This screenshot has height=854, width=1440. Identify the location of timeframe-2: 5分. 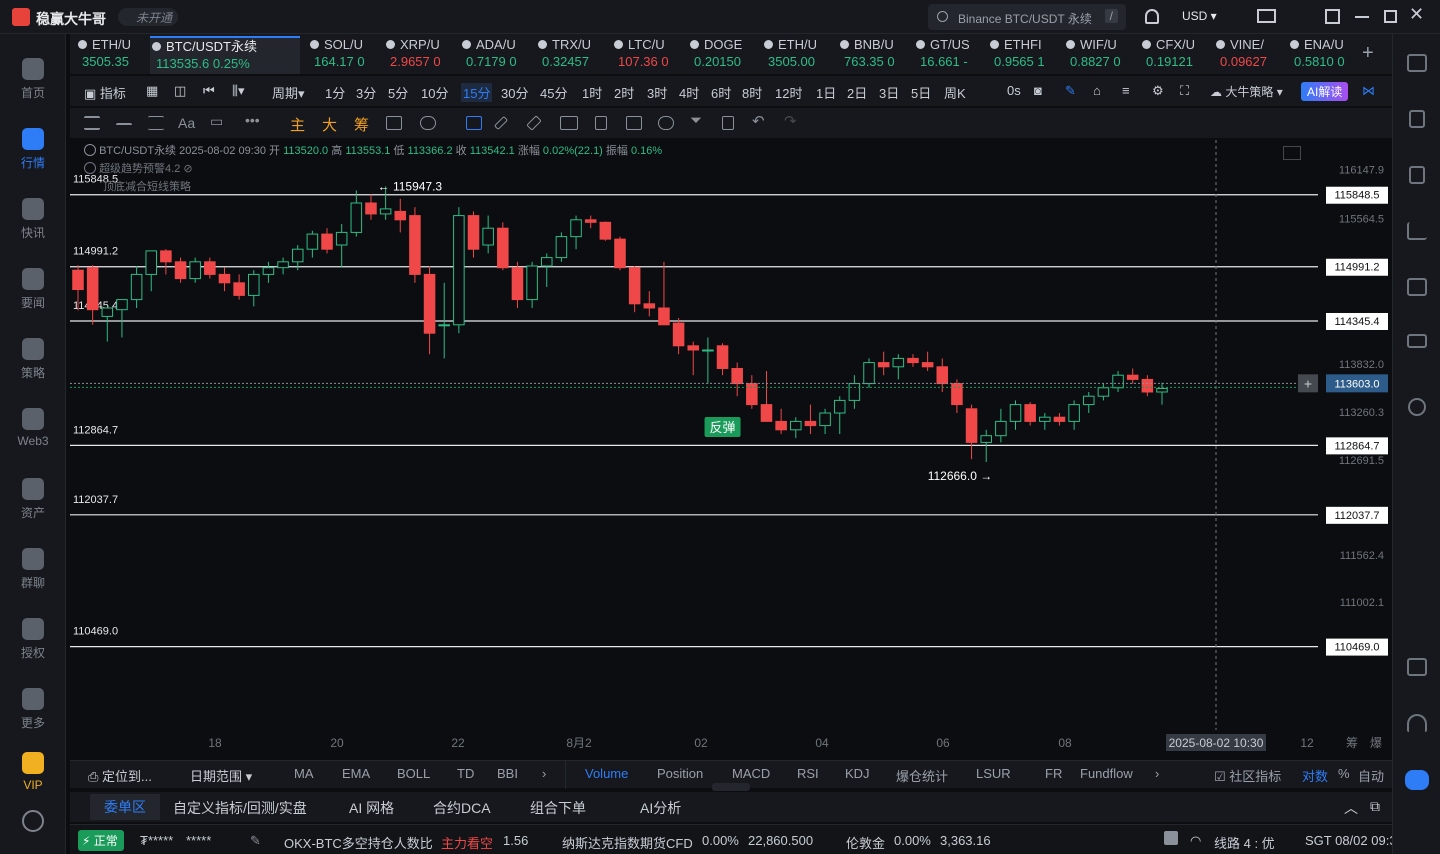
(398, 92).